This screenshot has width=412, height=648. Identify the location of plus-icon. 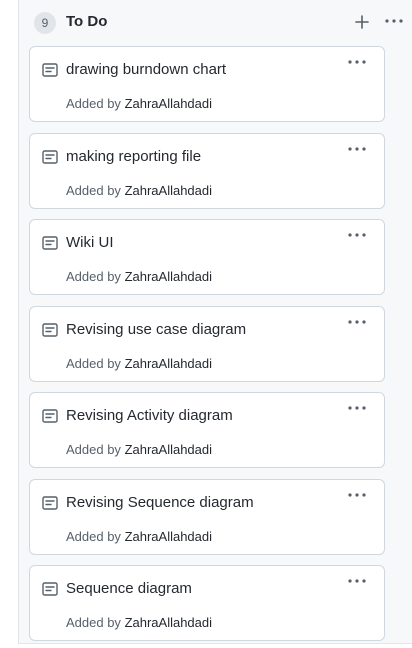
(362, 22).